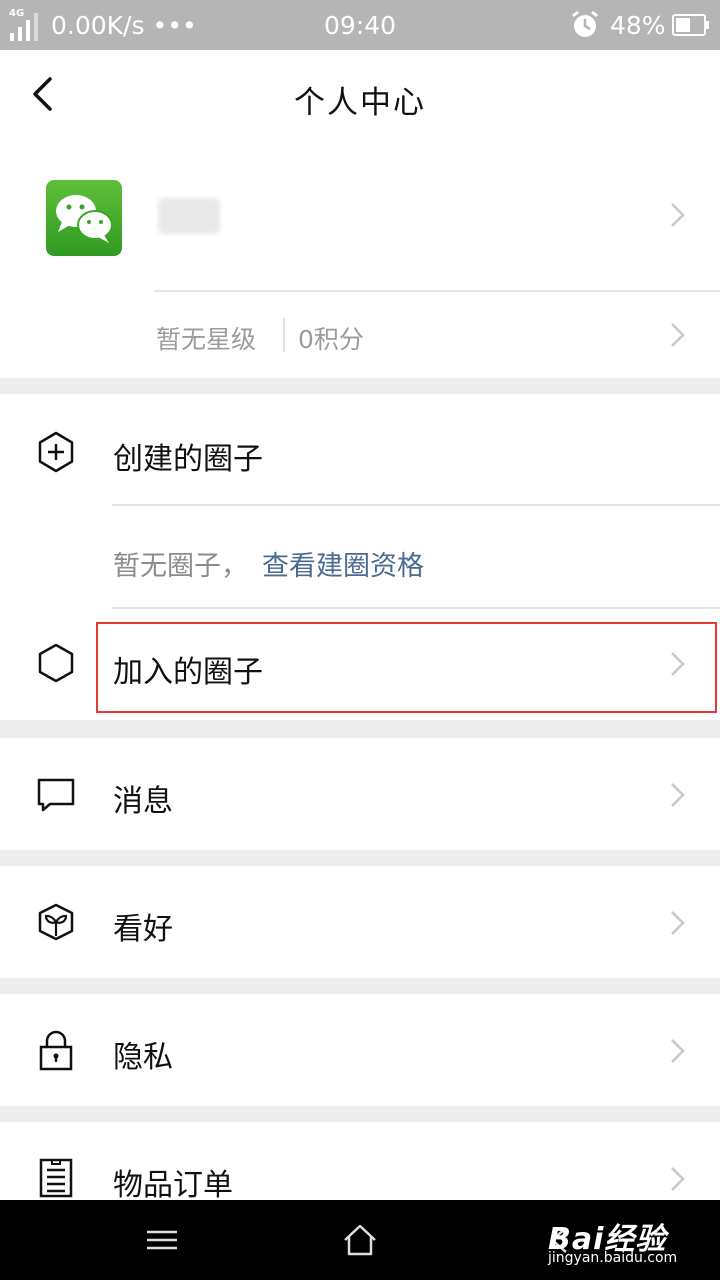 The image size is (720, 1280). What do you see at coordinates (56, 1178) in the screenshot?
I see `order-list-icon` at bounding box center [56, 1178].